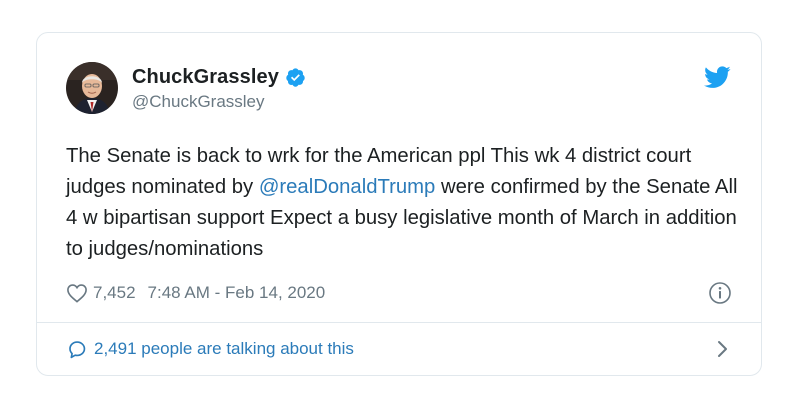 The image size is (799, 414). Describe the element at coordinates (717, 77) in the screenshot. I see `twitter-bird-icon` at that location.